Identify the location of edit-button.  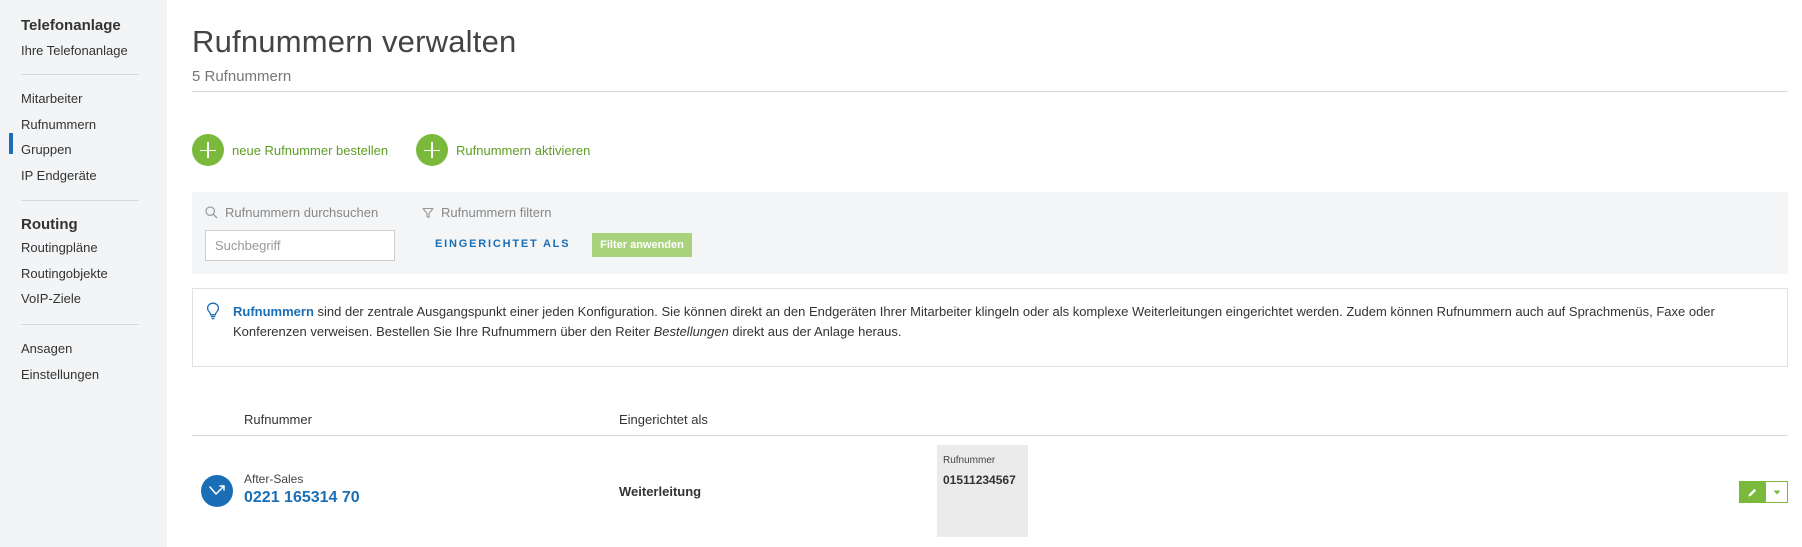
(1752, 492).